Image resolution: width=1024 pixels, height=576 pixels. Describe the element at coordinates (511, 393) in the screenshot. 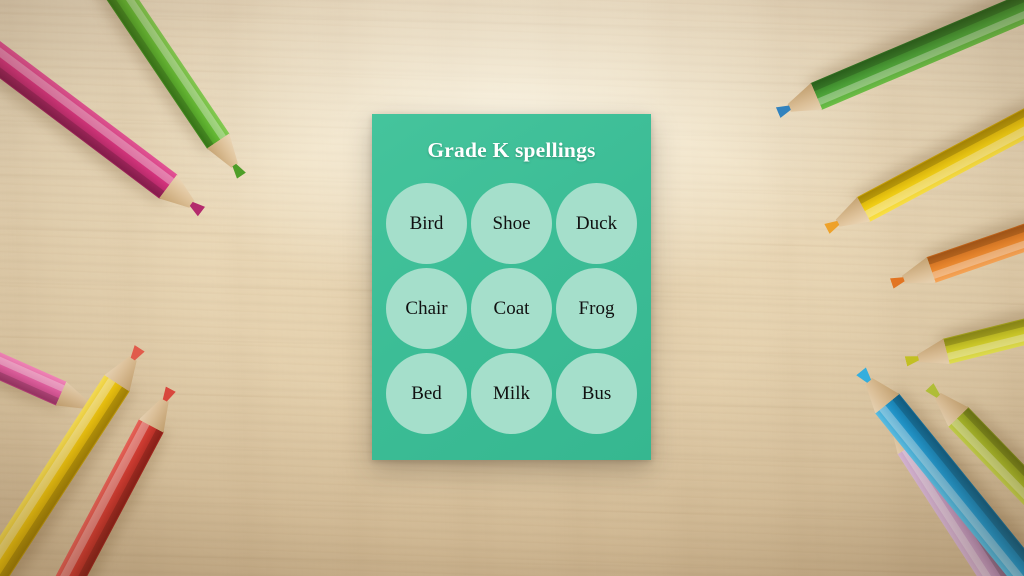

I see `word-bubble: Milk` at that location.